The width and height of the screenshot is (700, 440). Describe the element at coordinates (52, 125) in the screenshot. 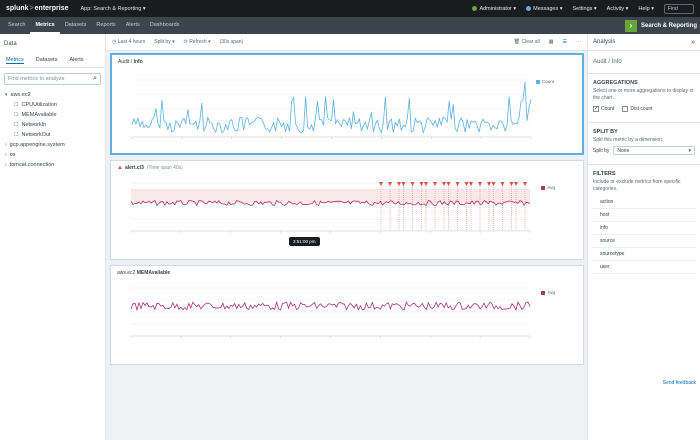

I see `tree-item: ☐ NetworkIn` at that location.